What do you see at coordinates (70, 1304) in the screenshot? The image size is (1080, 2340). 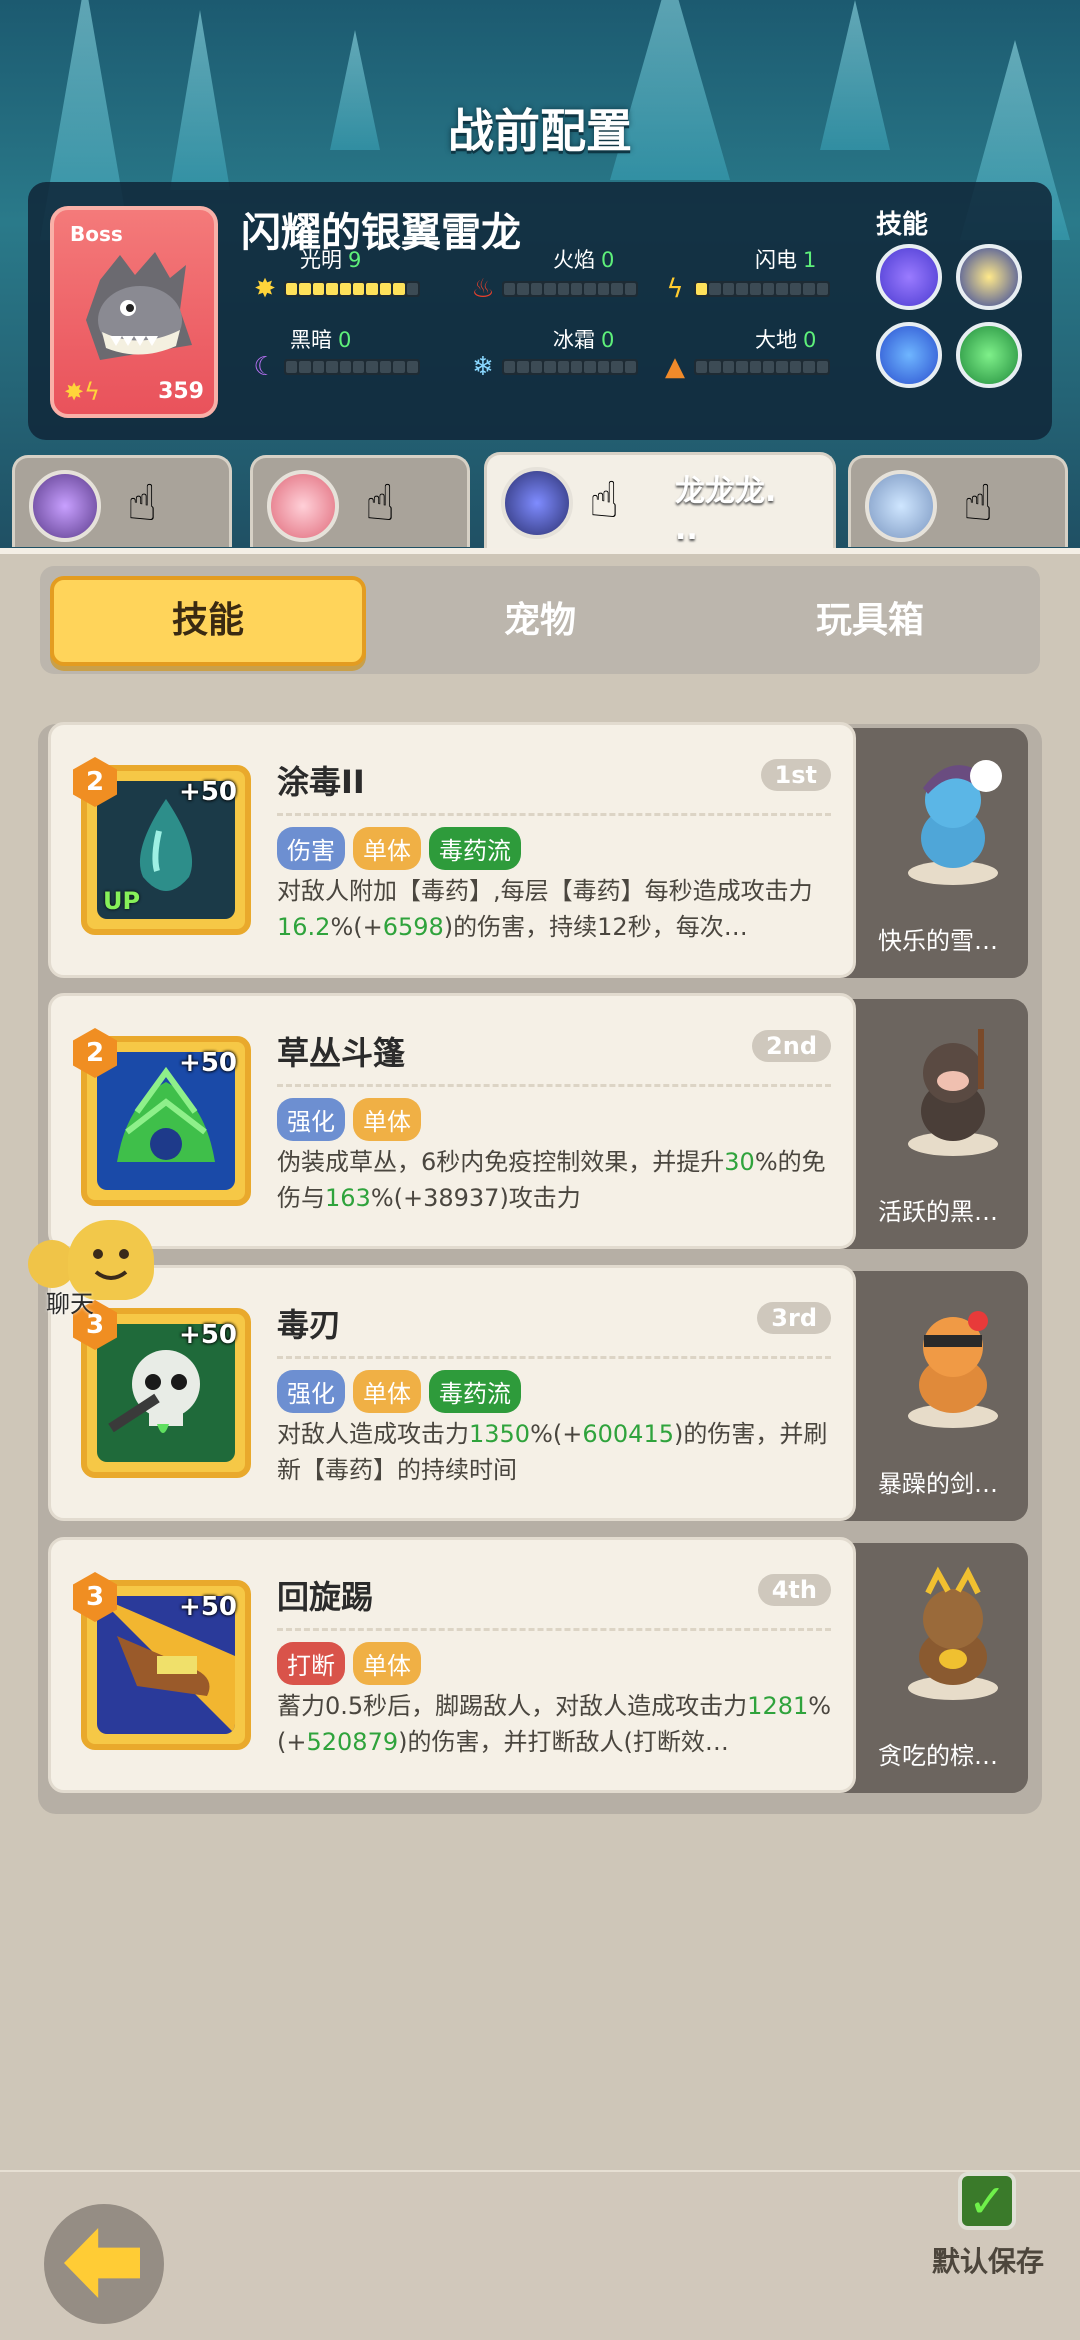 I see `chat-label: 聊天` at bounding box center [70, 1304].